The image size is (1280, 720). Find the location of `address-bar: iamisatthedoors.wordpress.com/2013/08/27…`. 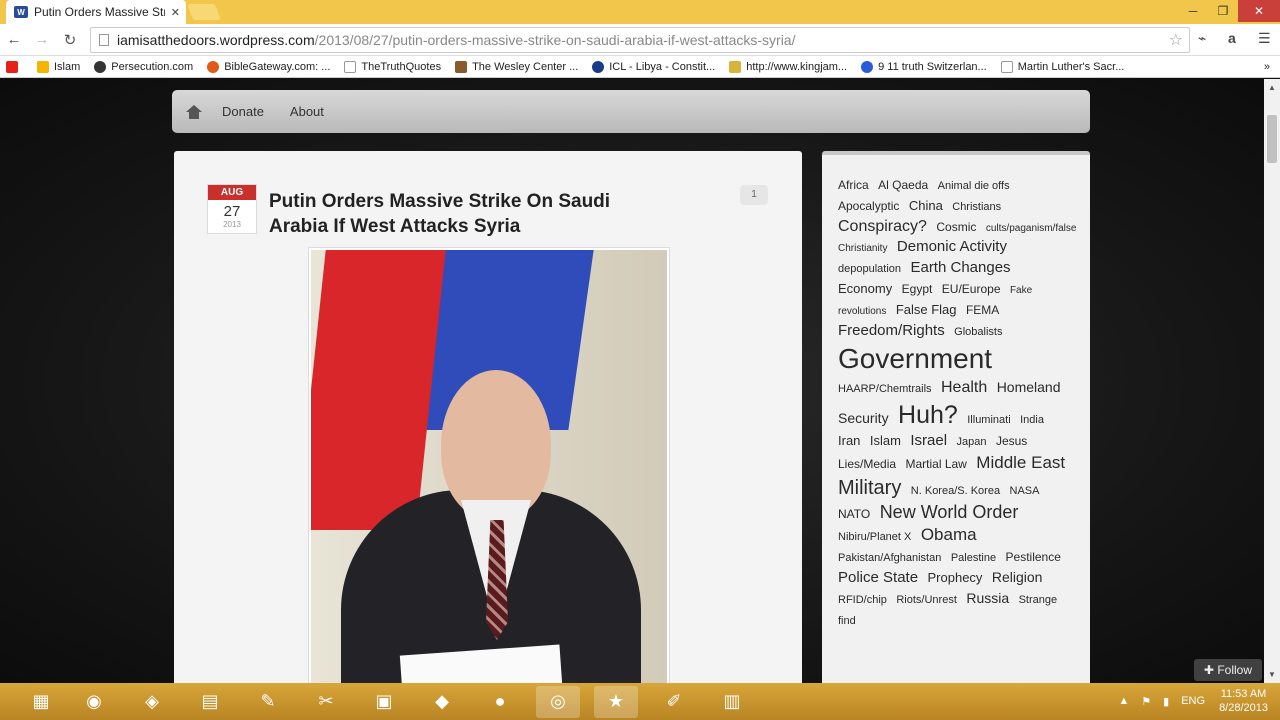

address-bar: iamisatthedoors.wordpress.com/2013/08/27… is located at coordinates (640, 40).